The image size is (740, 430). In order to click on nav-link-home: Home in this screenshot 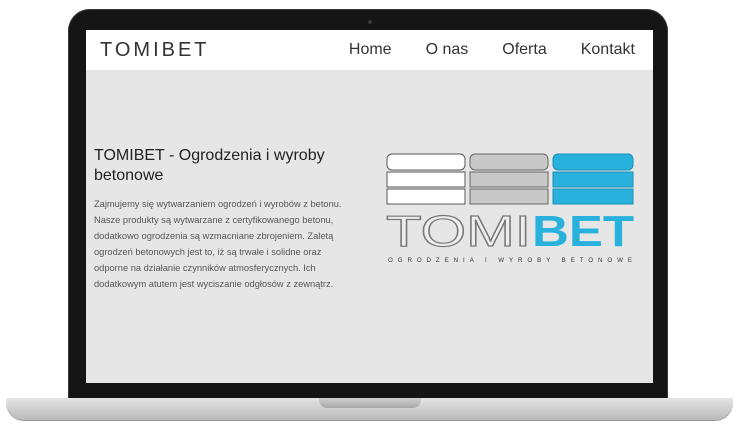, I will do `click(370, 50)`.